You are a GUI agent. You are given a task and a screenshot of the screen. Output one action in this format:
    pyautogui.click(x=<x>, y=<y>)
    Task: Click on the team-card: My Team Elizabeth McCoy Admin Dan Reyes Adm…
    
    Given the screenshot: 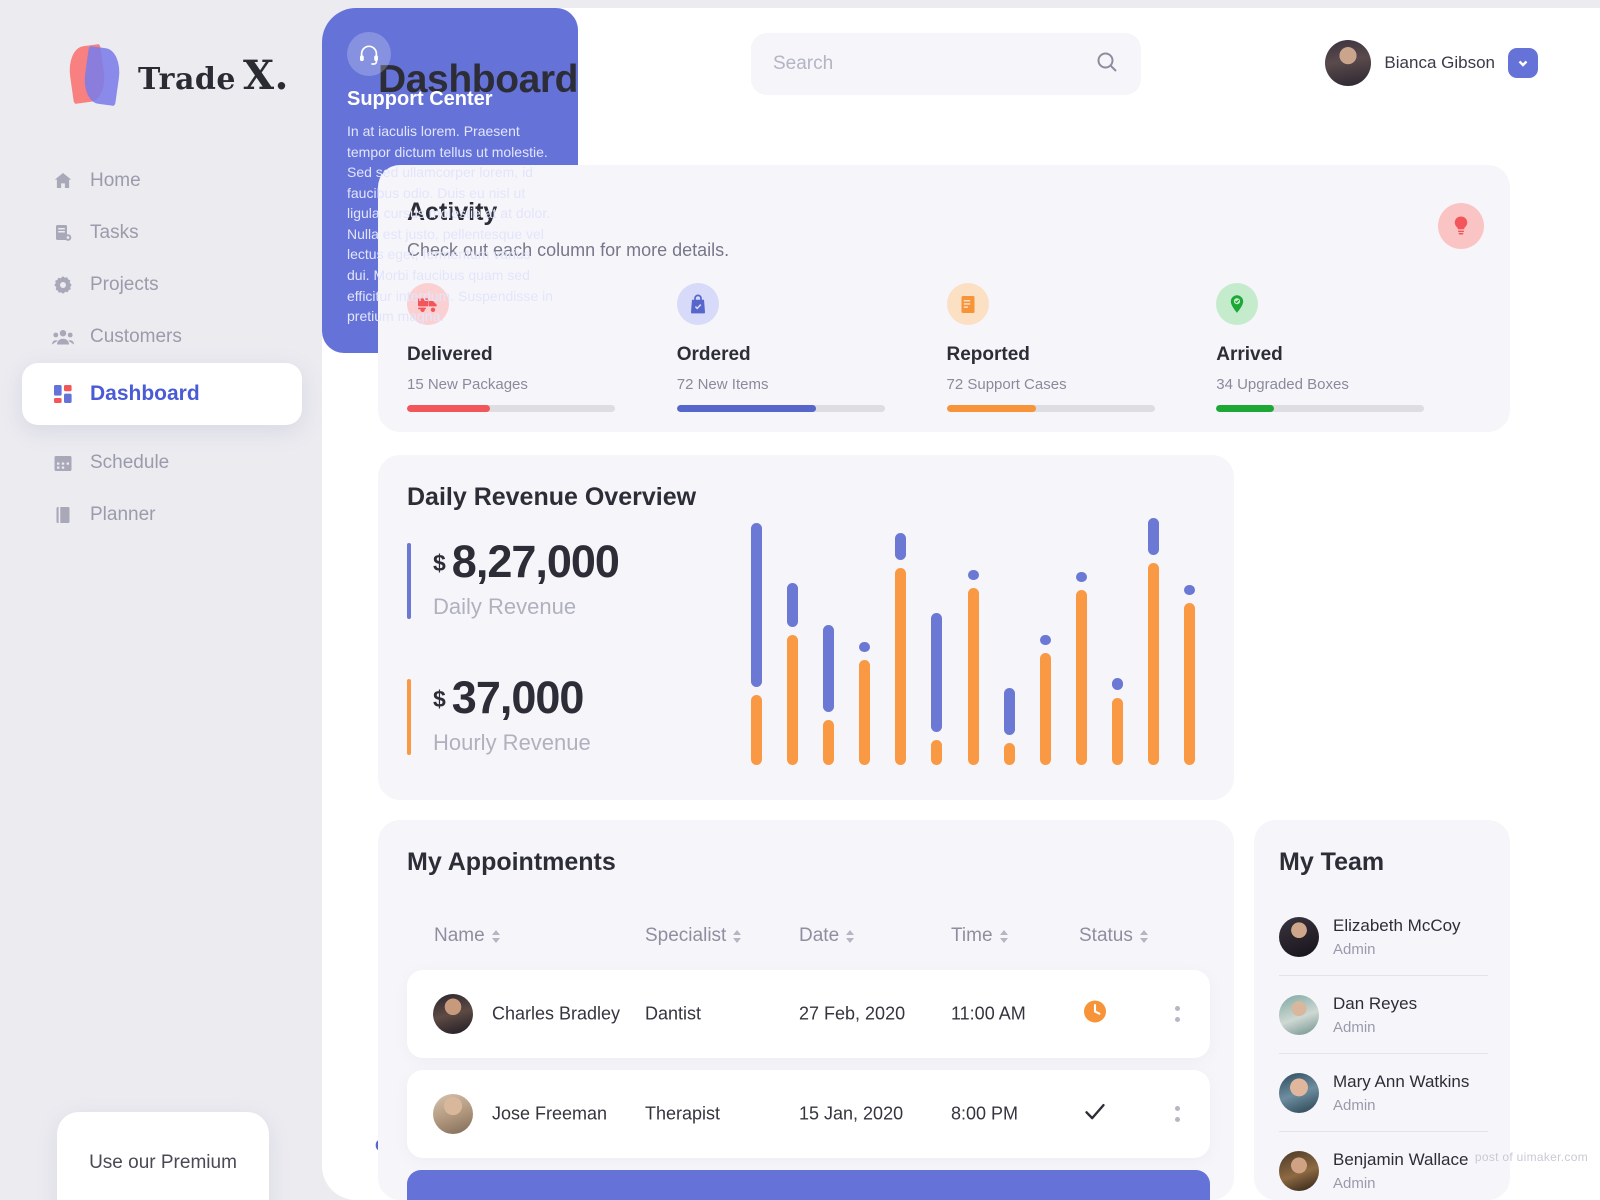 What is the action you would take?
    pyautogui.click(x=1382, y=1010)
    